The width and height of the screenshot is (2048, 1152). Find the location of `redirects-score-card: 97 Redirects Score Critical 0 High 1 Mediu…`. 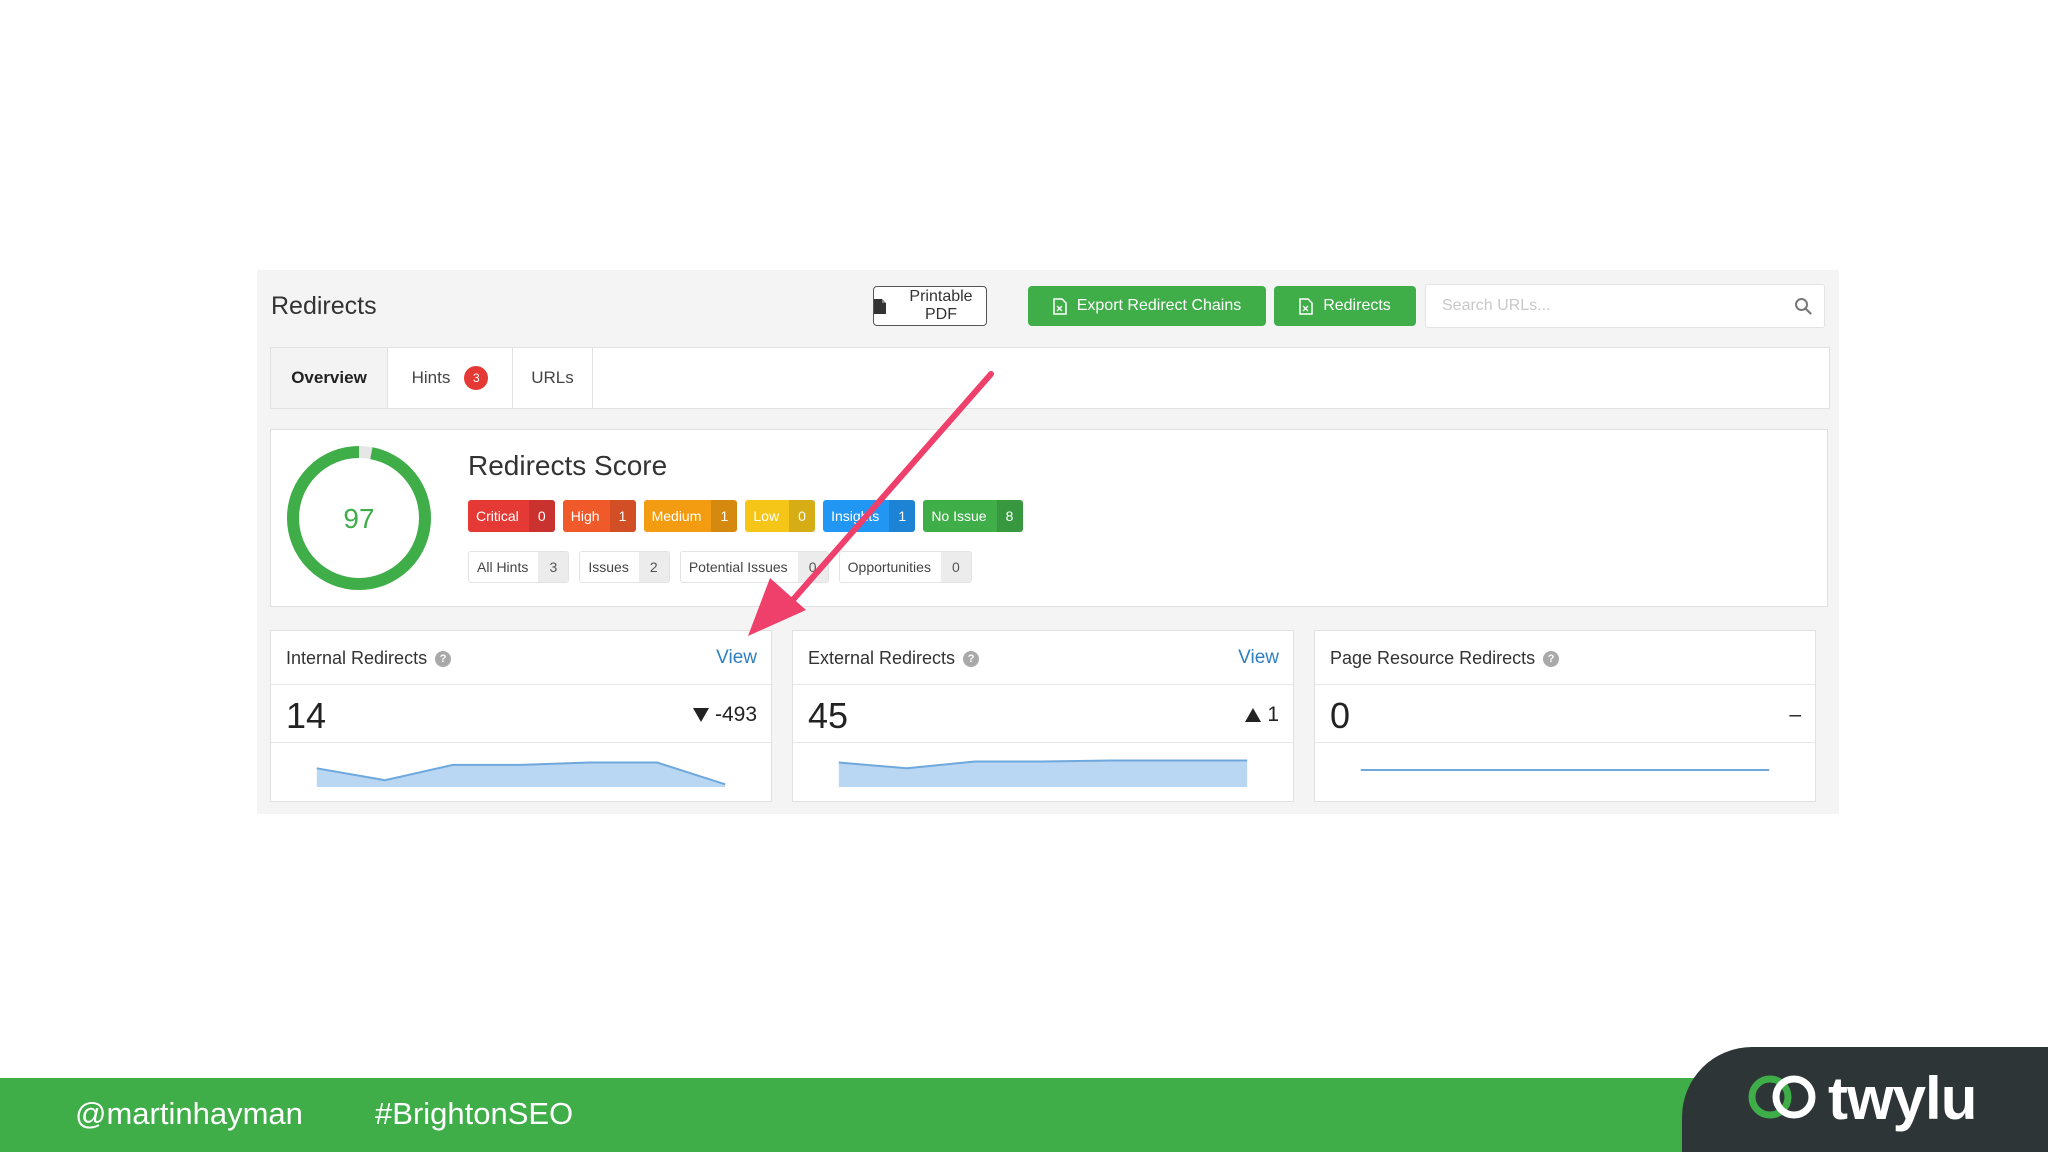

redirects-score-card: 97 Redirects Score Critical 0 High 1 Mediu… is located at coordinates (1049, 518).